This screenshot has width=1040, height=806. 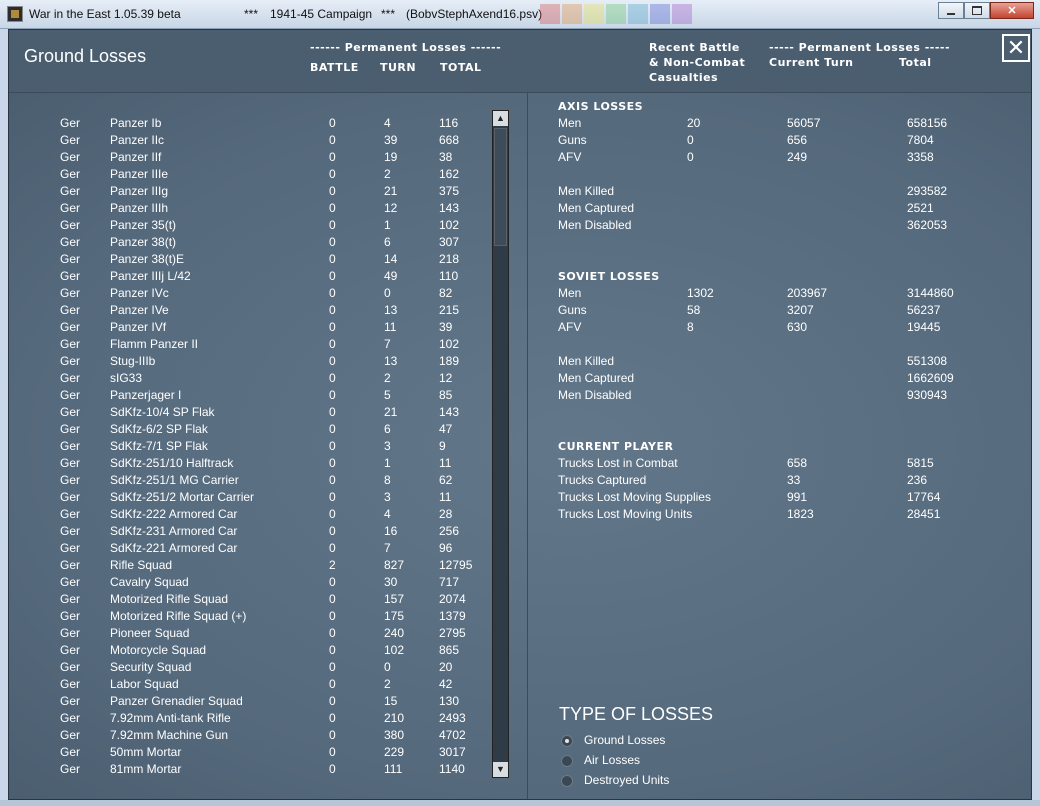 What do you see at coordinates (446, 480) in the screenshot?
I see `total-losses-cell: 62` at bounding box center [446, 480].